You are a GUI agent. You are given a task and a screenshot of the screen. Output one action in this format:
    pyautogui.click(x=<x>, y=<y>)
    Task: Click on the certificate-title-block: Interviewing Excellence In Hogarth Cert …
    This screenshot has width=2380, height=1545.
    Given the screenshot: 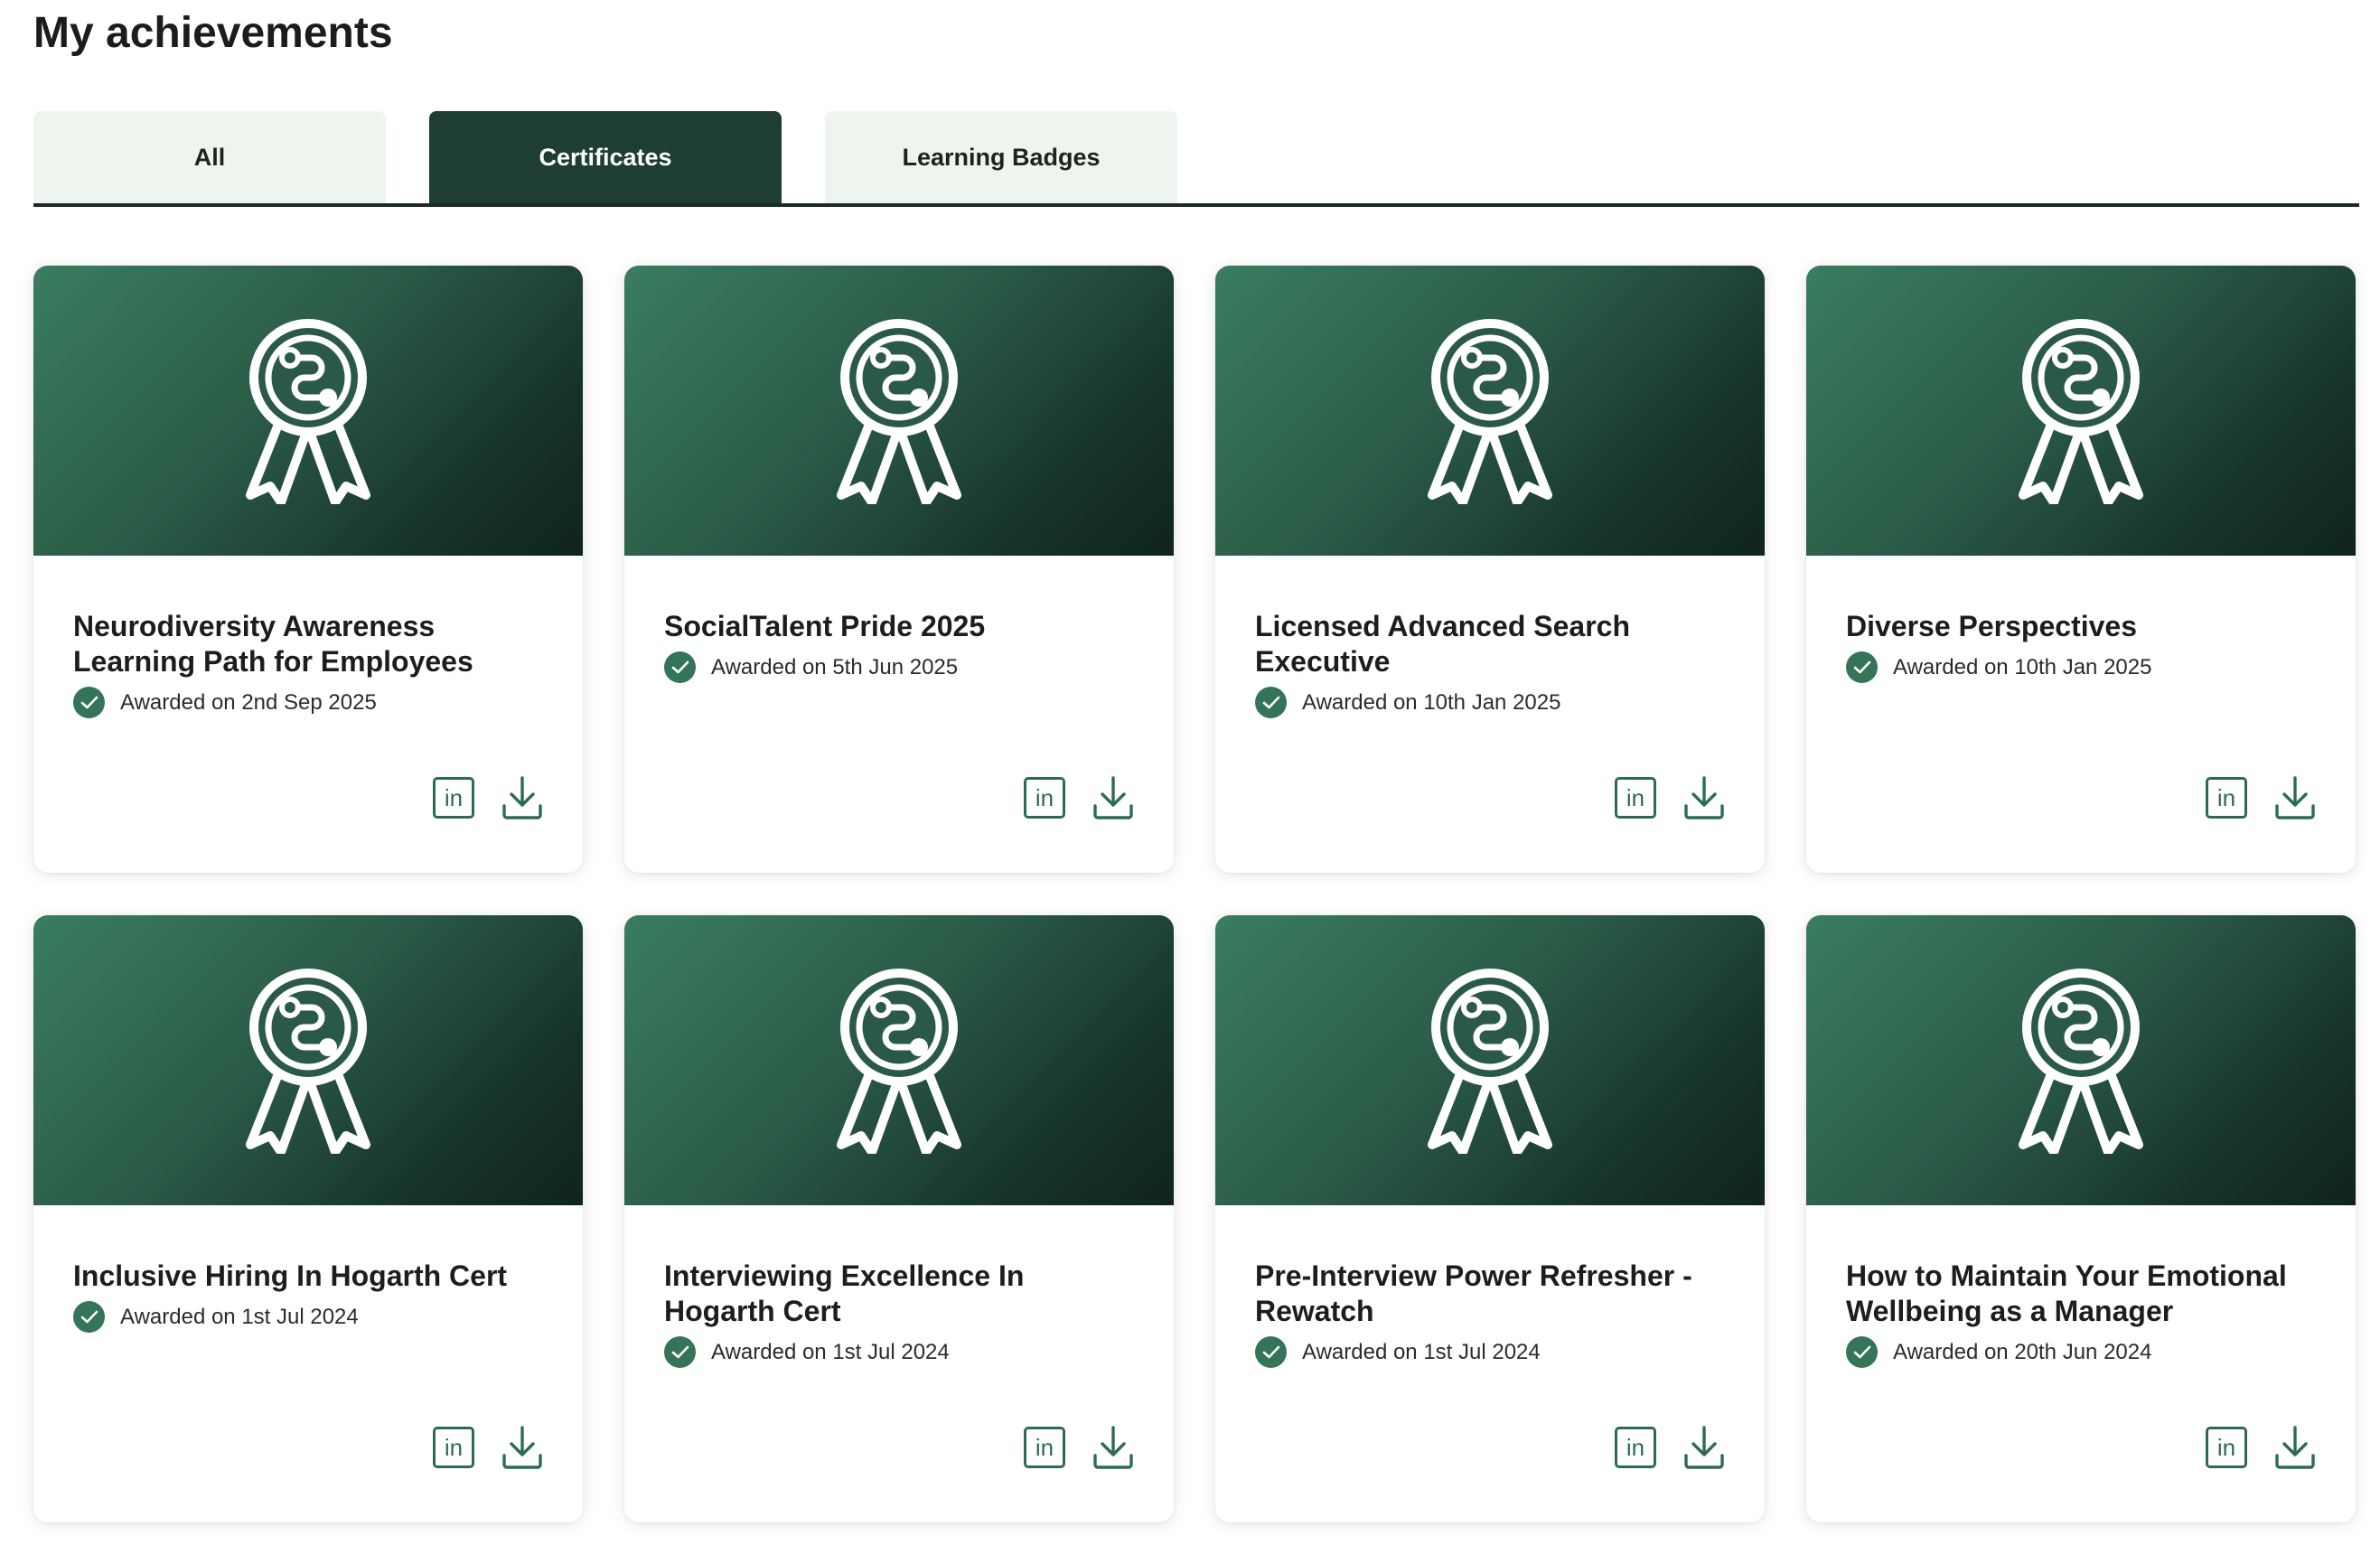 What is the action you would take?
    pyautogui.click(x=899, y=1313)
    